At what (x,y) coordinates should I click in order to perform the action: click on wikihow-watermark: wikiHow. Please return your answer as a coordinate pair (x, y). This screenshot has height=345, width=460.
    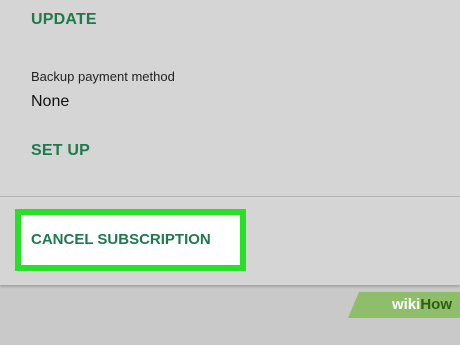
    Looking at the image, I should click on (404, 305).